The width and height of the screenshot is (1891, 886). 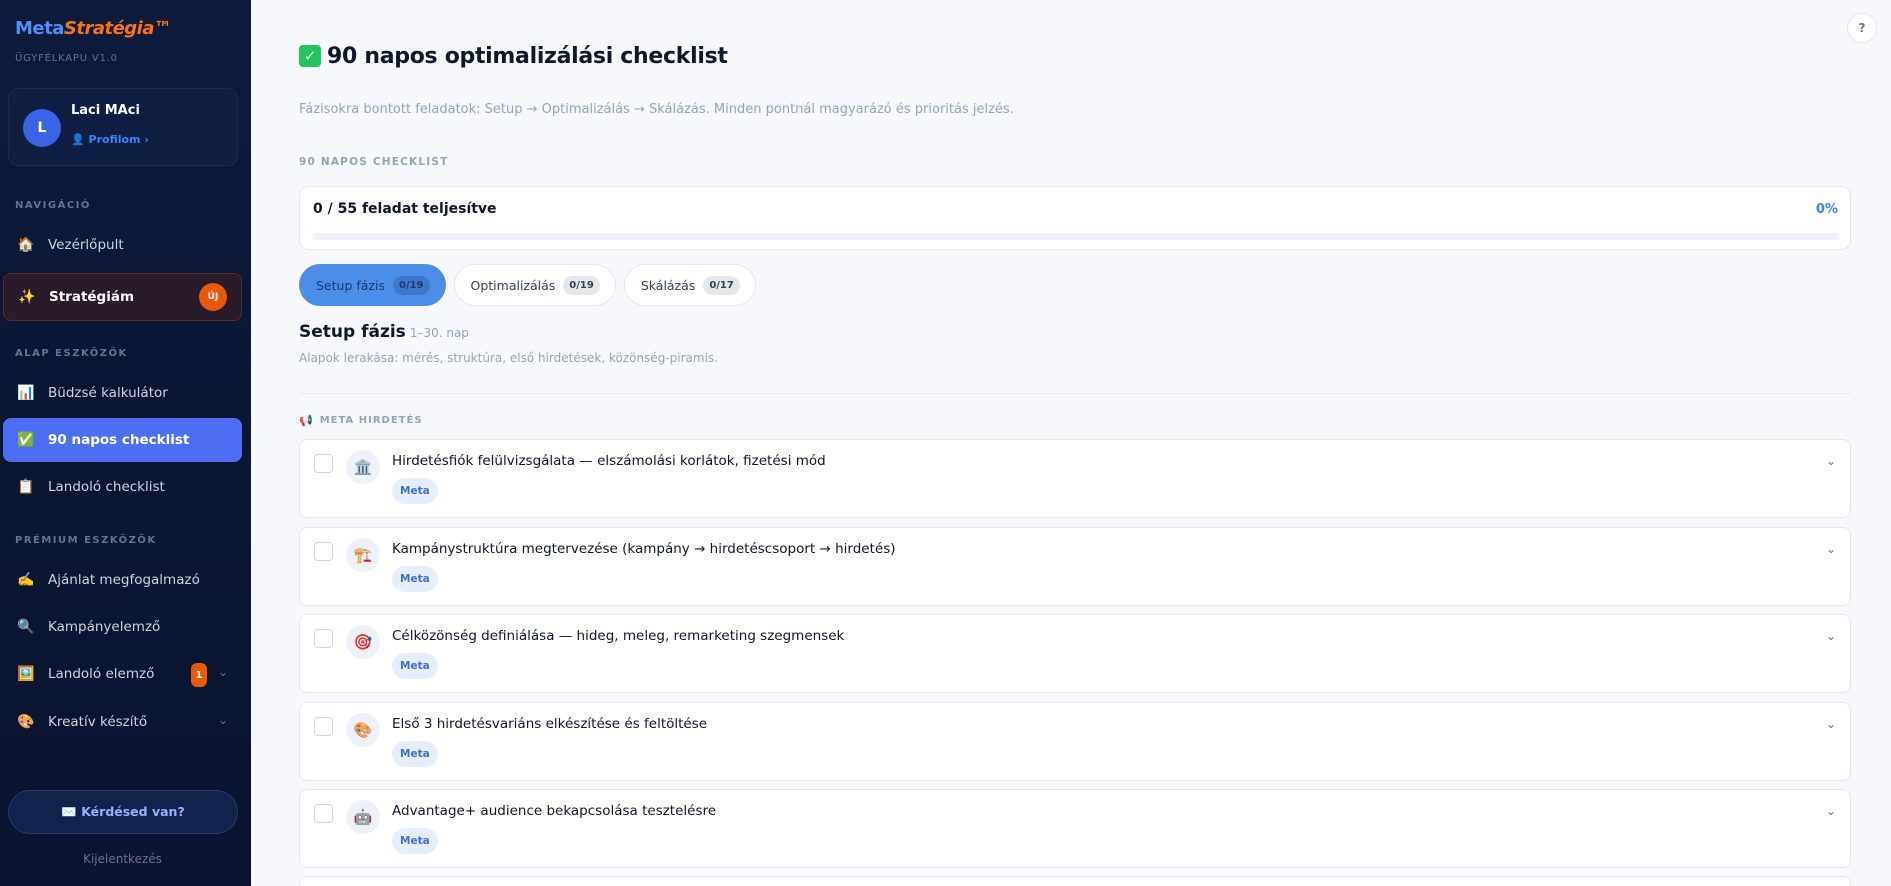 I want to click on sidebar-item-campaign-analyzer: 🔍 Kampányelemző, so click(x=122, y=627).